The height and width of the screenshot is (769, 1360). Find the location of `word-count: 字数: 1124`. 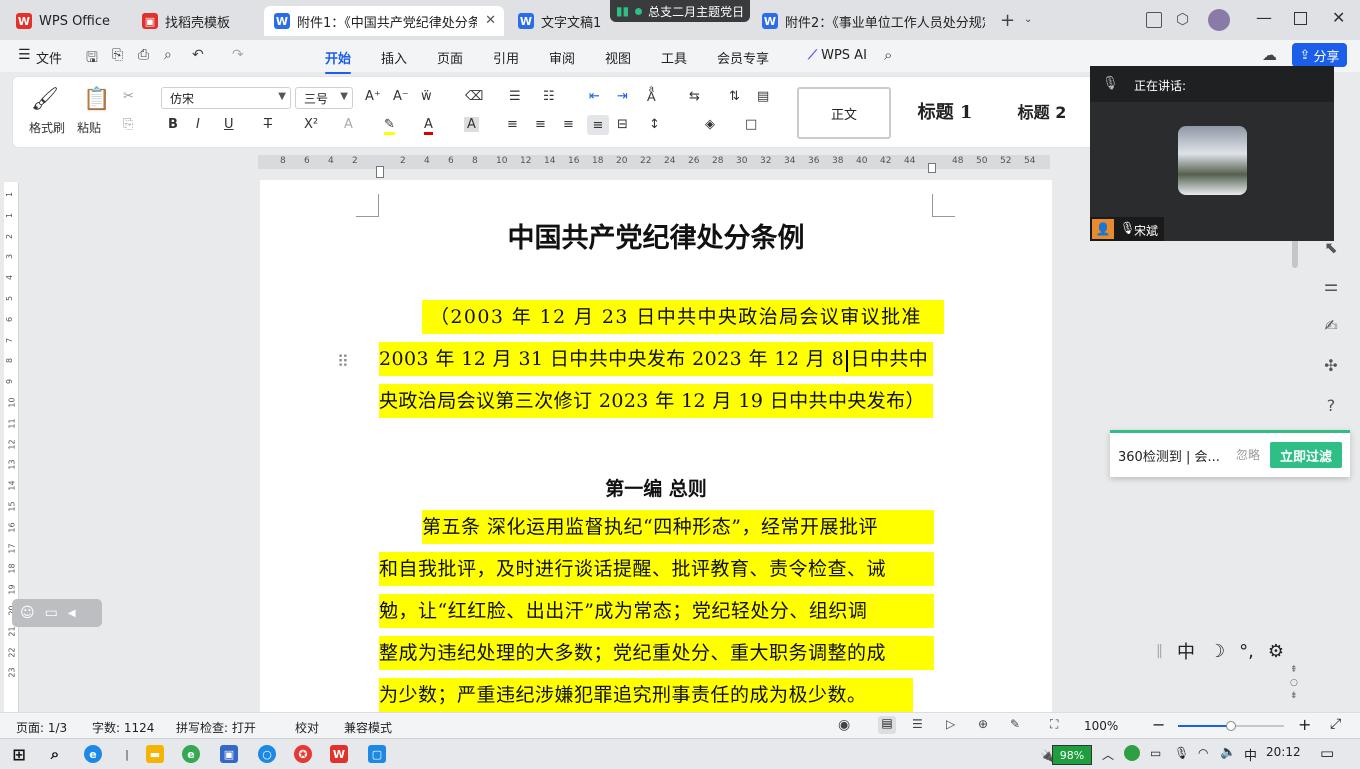

word-count: 字数: 1124 is located at coordinates (123, 727).